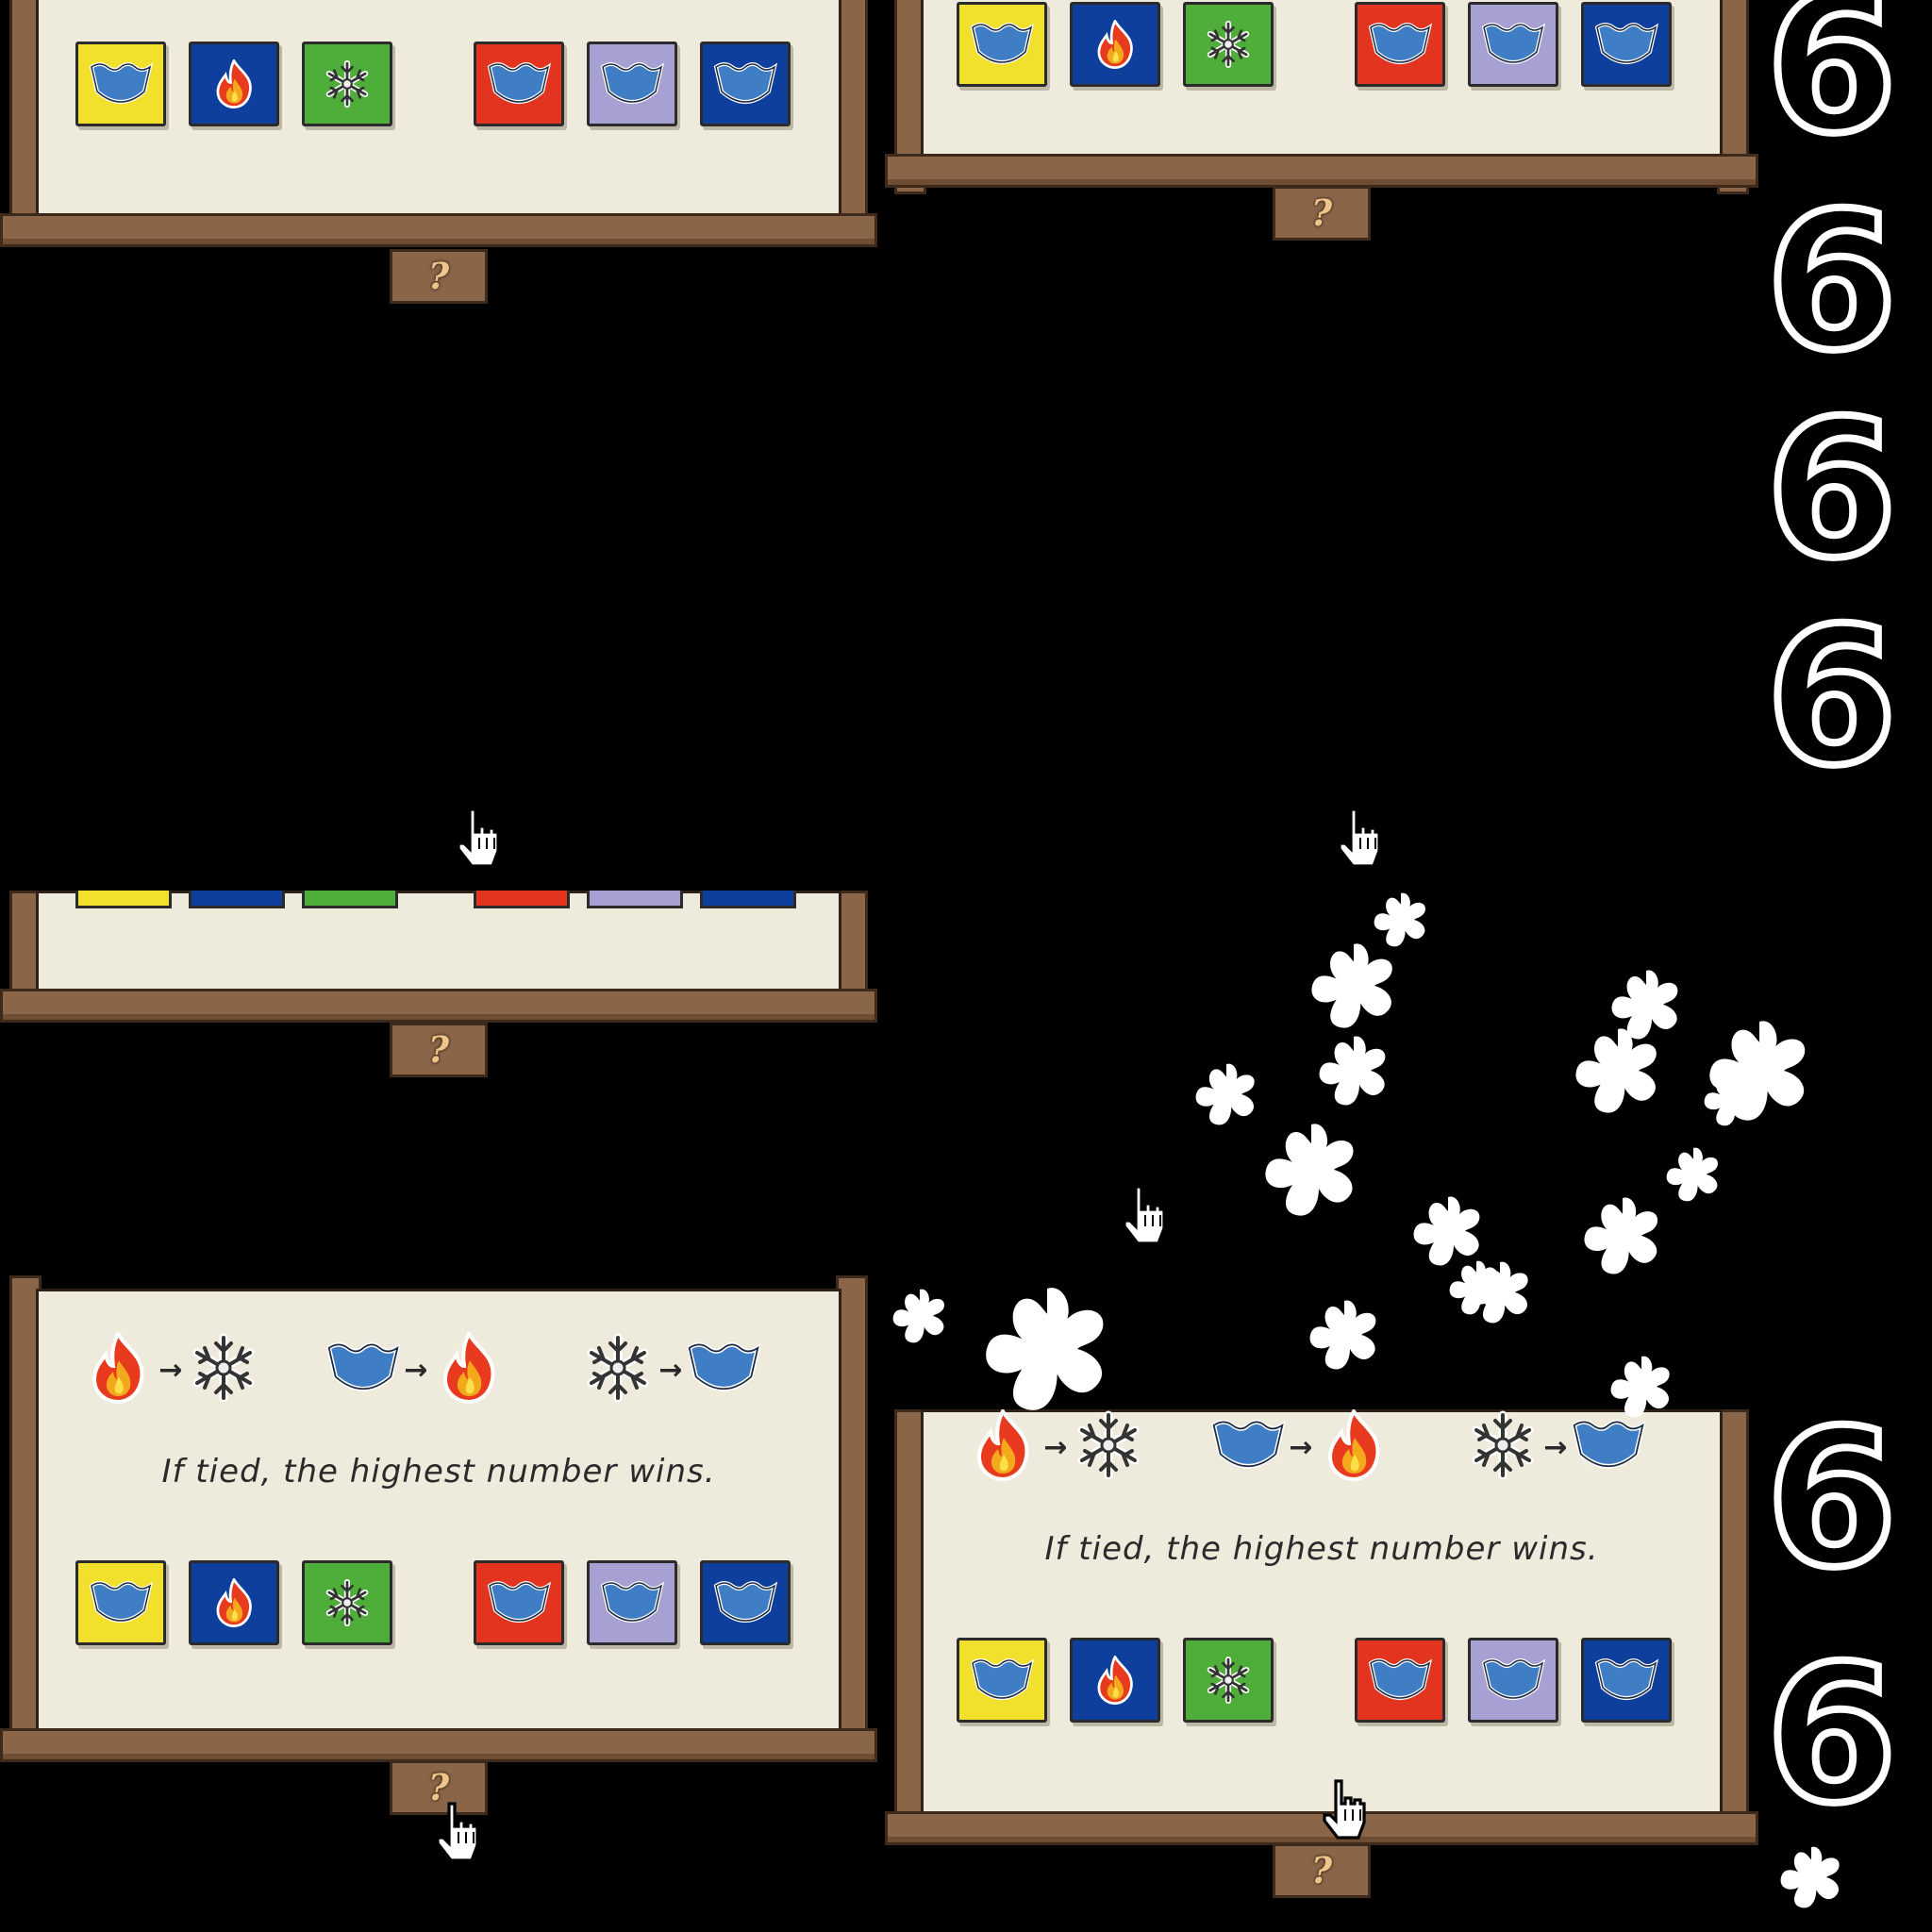  I want to click on rule-fire-beats-snow: →, so click(171, 1370).